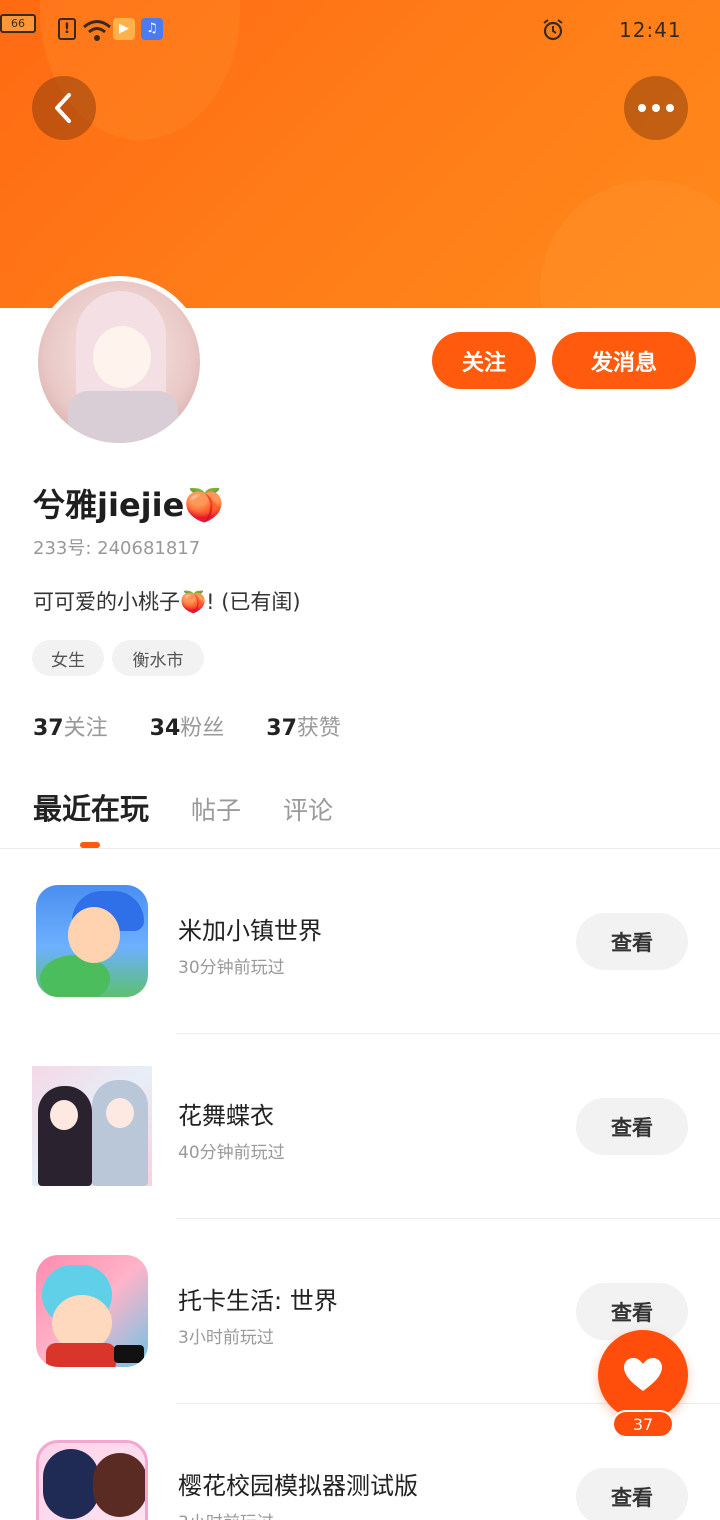 This screenshot has width=720, height=1520. What do you see at coordinates (216, 809) in the screenshot?
I see `tab-posts: 帖子` at bounding box center [216, 809].